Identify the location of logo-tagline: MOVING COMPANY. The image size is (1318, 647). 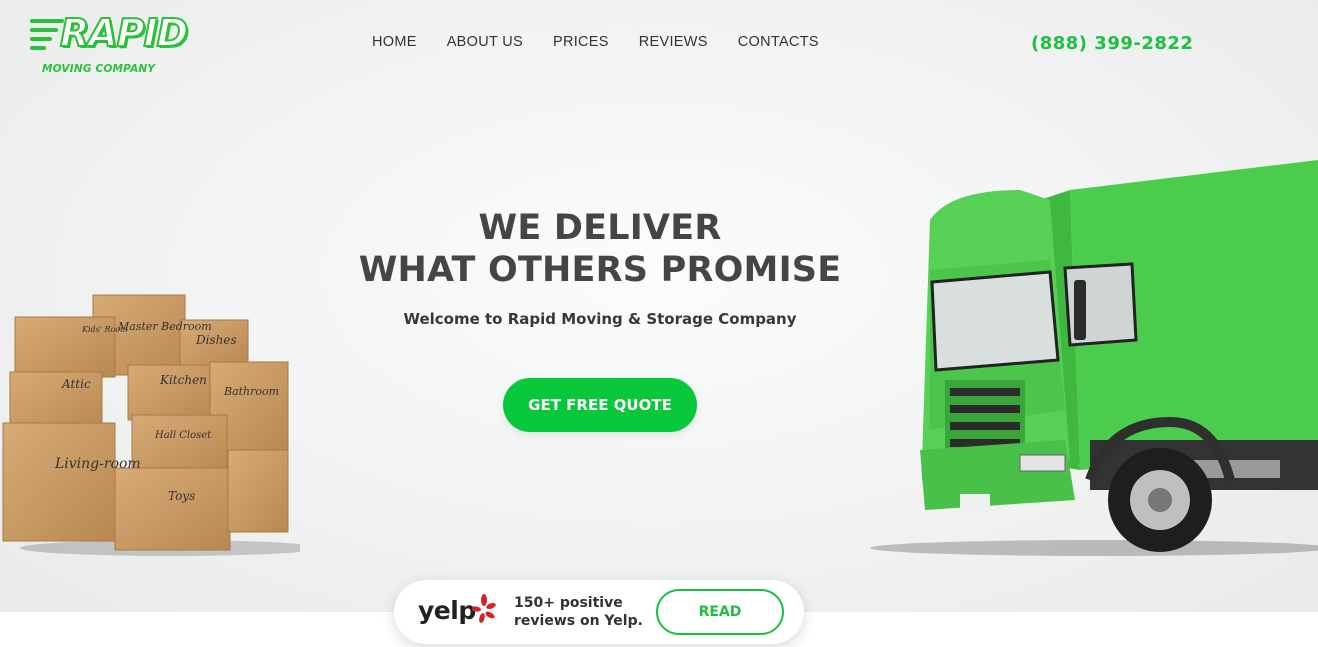
(99, 69).